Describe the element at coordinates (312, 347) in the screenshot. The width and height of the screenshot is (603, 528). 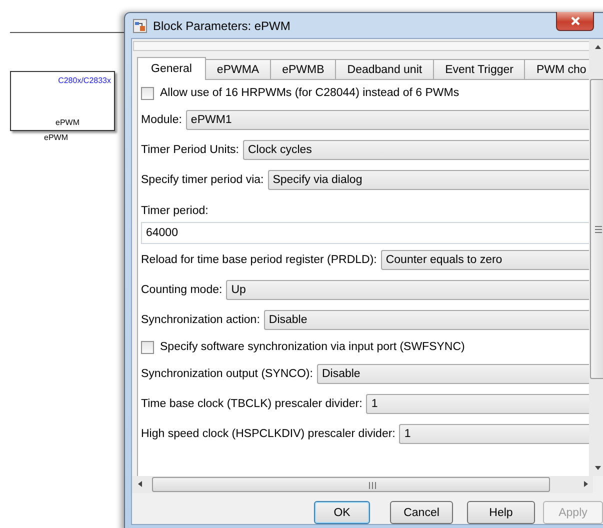
I see `checkbox-label: Specify software synchronization via input port (SWFSYNC)` at that location.